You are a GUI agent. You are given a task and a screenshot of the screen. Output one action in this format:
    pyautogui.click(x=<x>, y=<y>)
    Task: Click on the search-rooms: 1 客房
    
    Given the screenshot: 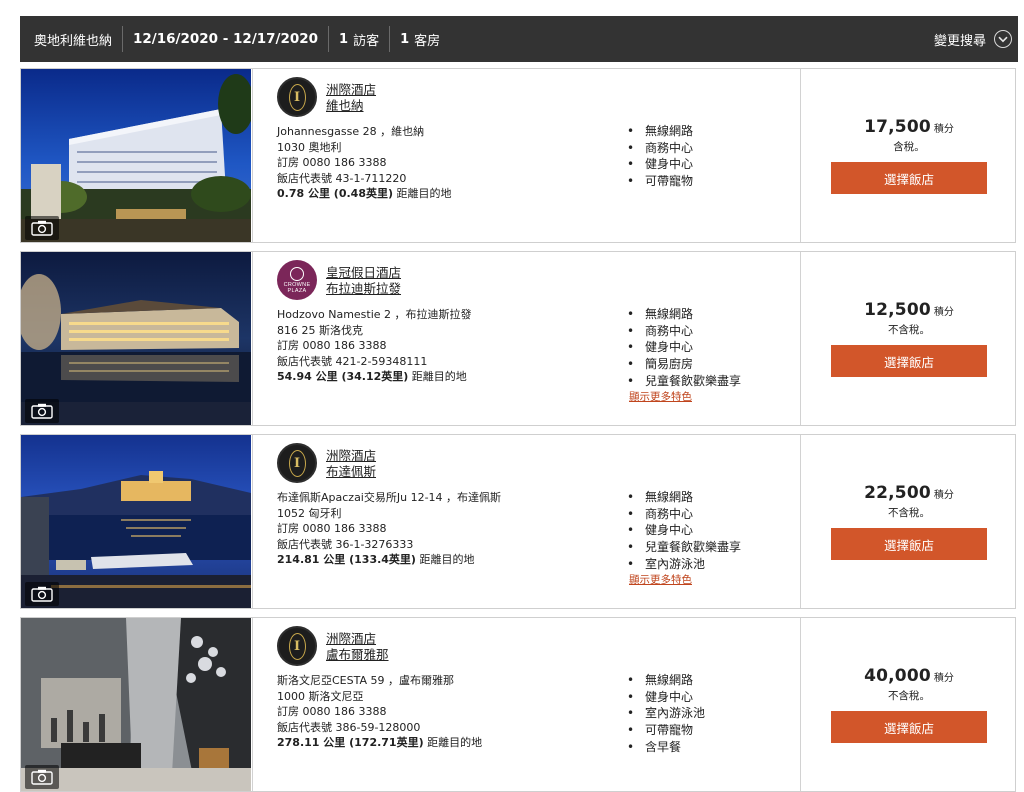 What is the action you would take?
    pyautogui.click(x=420, y=39)
    